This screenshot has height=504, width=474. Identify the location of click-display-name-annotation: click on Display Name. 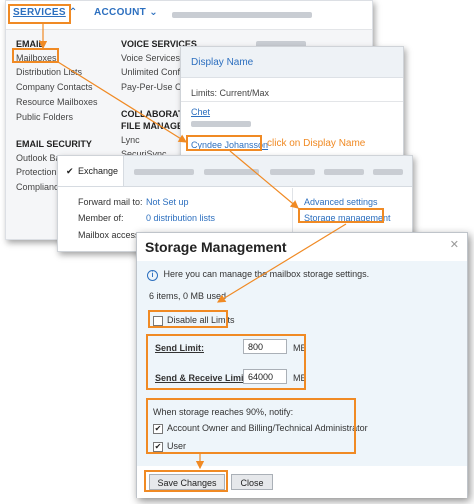
(316, 143).